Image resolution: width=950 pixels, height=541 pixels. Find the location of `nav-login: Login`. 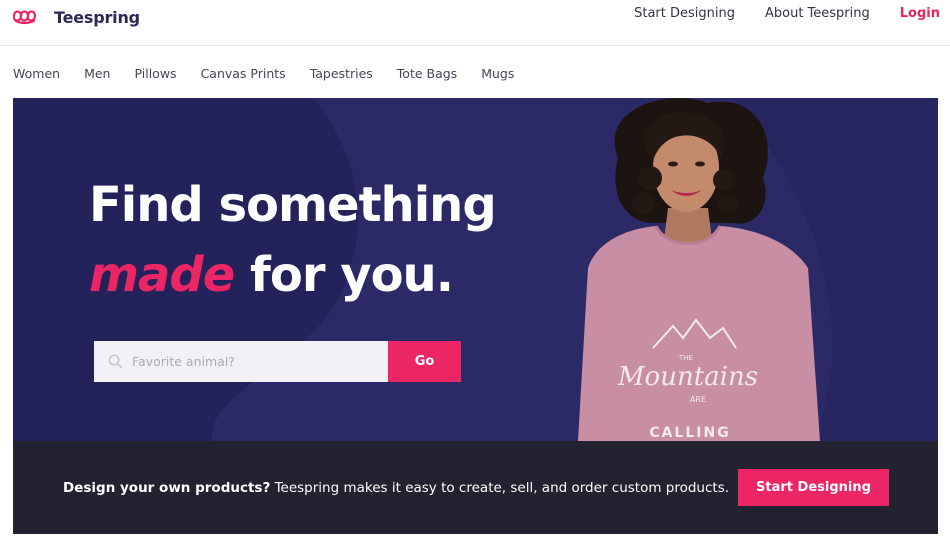

nav-login: Login is located at coordinates (905, 14).